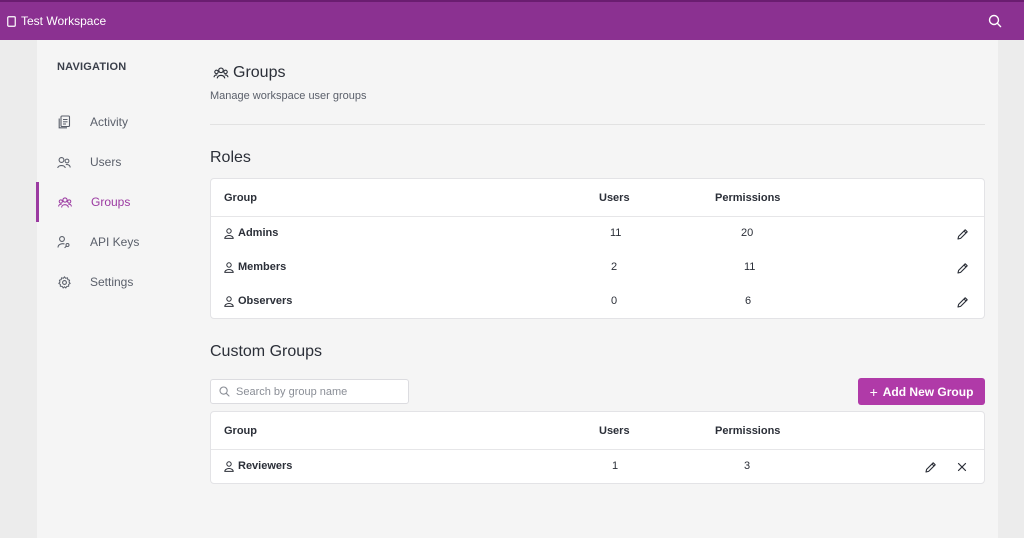  I want to click on sidebar-item-settings: Settings, so click(112, 282).